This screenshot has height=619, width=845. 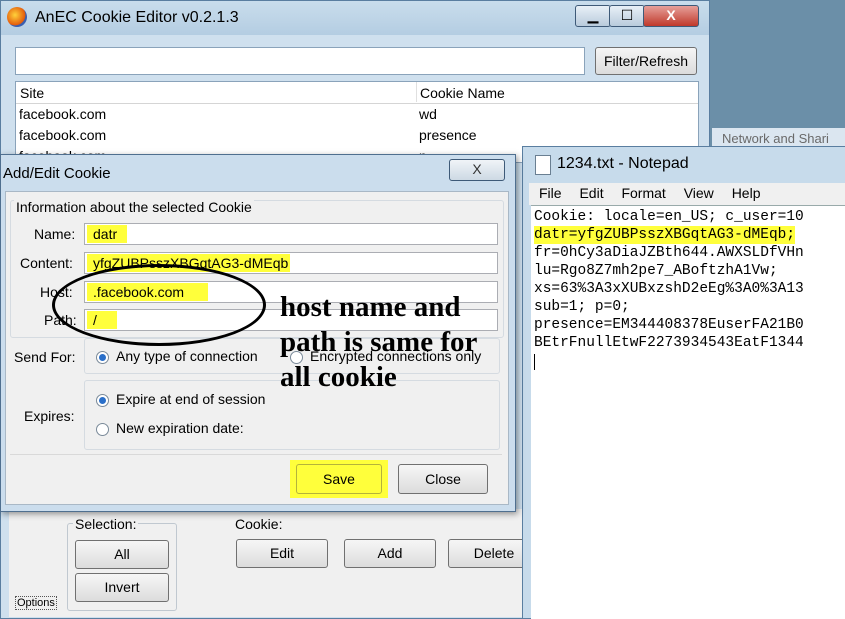 I want to click on close-button: Close, so click(x=443, y=479).